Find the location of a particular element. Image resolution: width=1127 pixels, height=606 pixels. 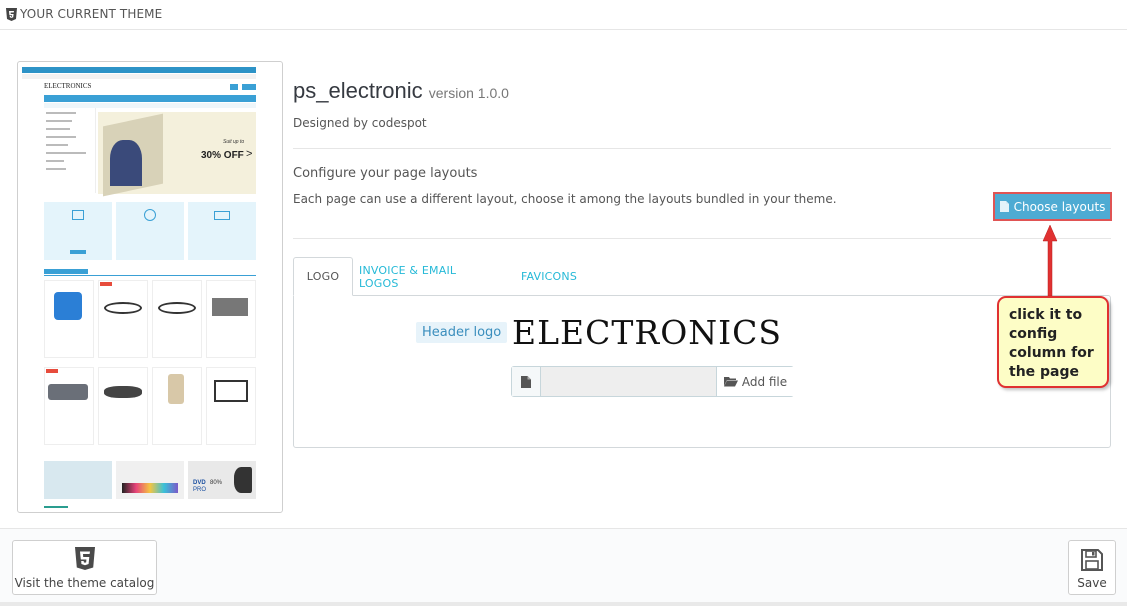

tab-favicons: FAVICONS is located at coordinates (549, 276).